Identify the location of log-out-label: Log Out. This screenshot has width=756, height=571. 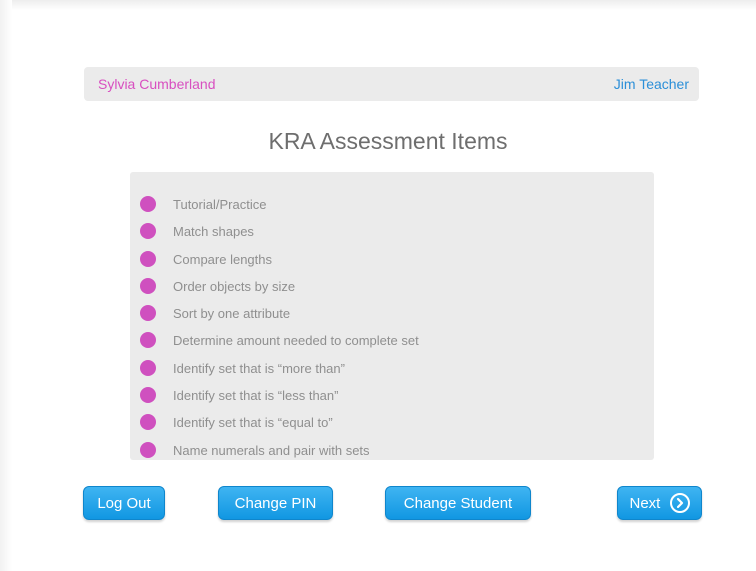
(124, 503).